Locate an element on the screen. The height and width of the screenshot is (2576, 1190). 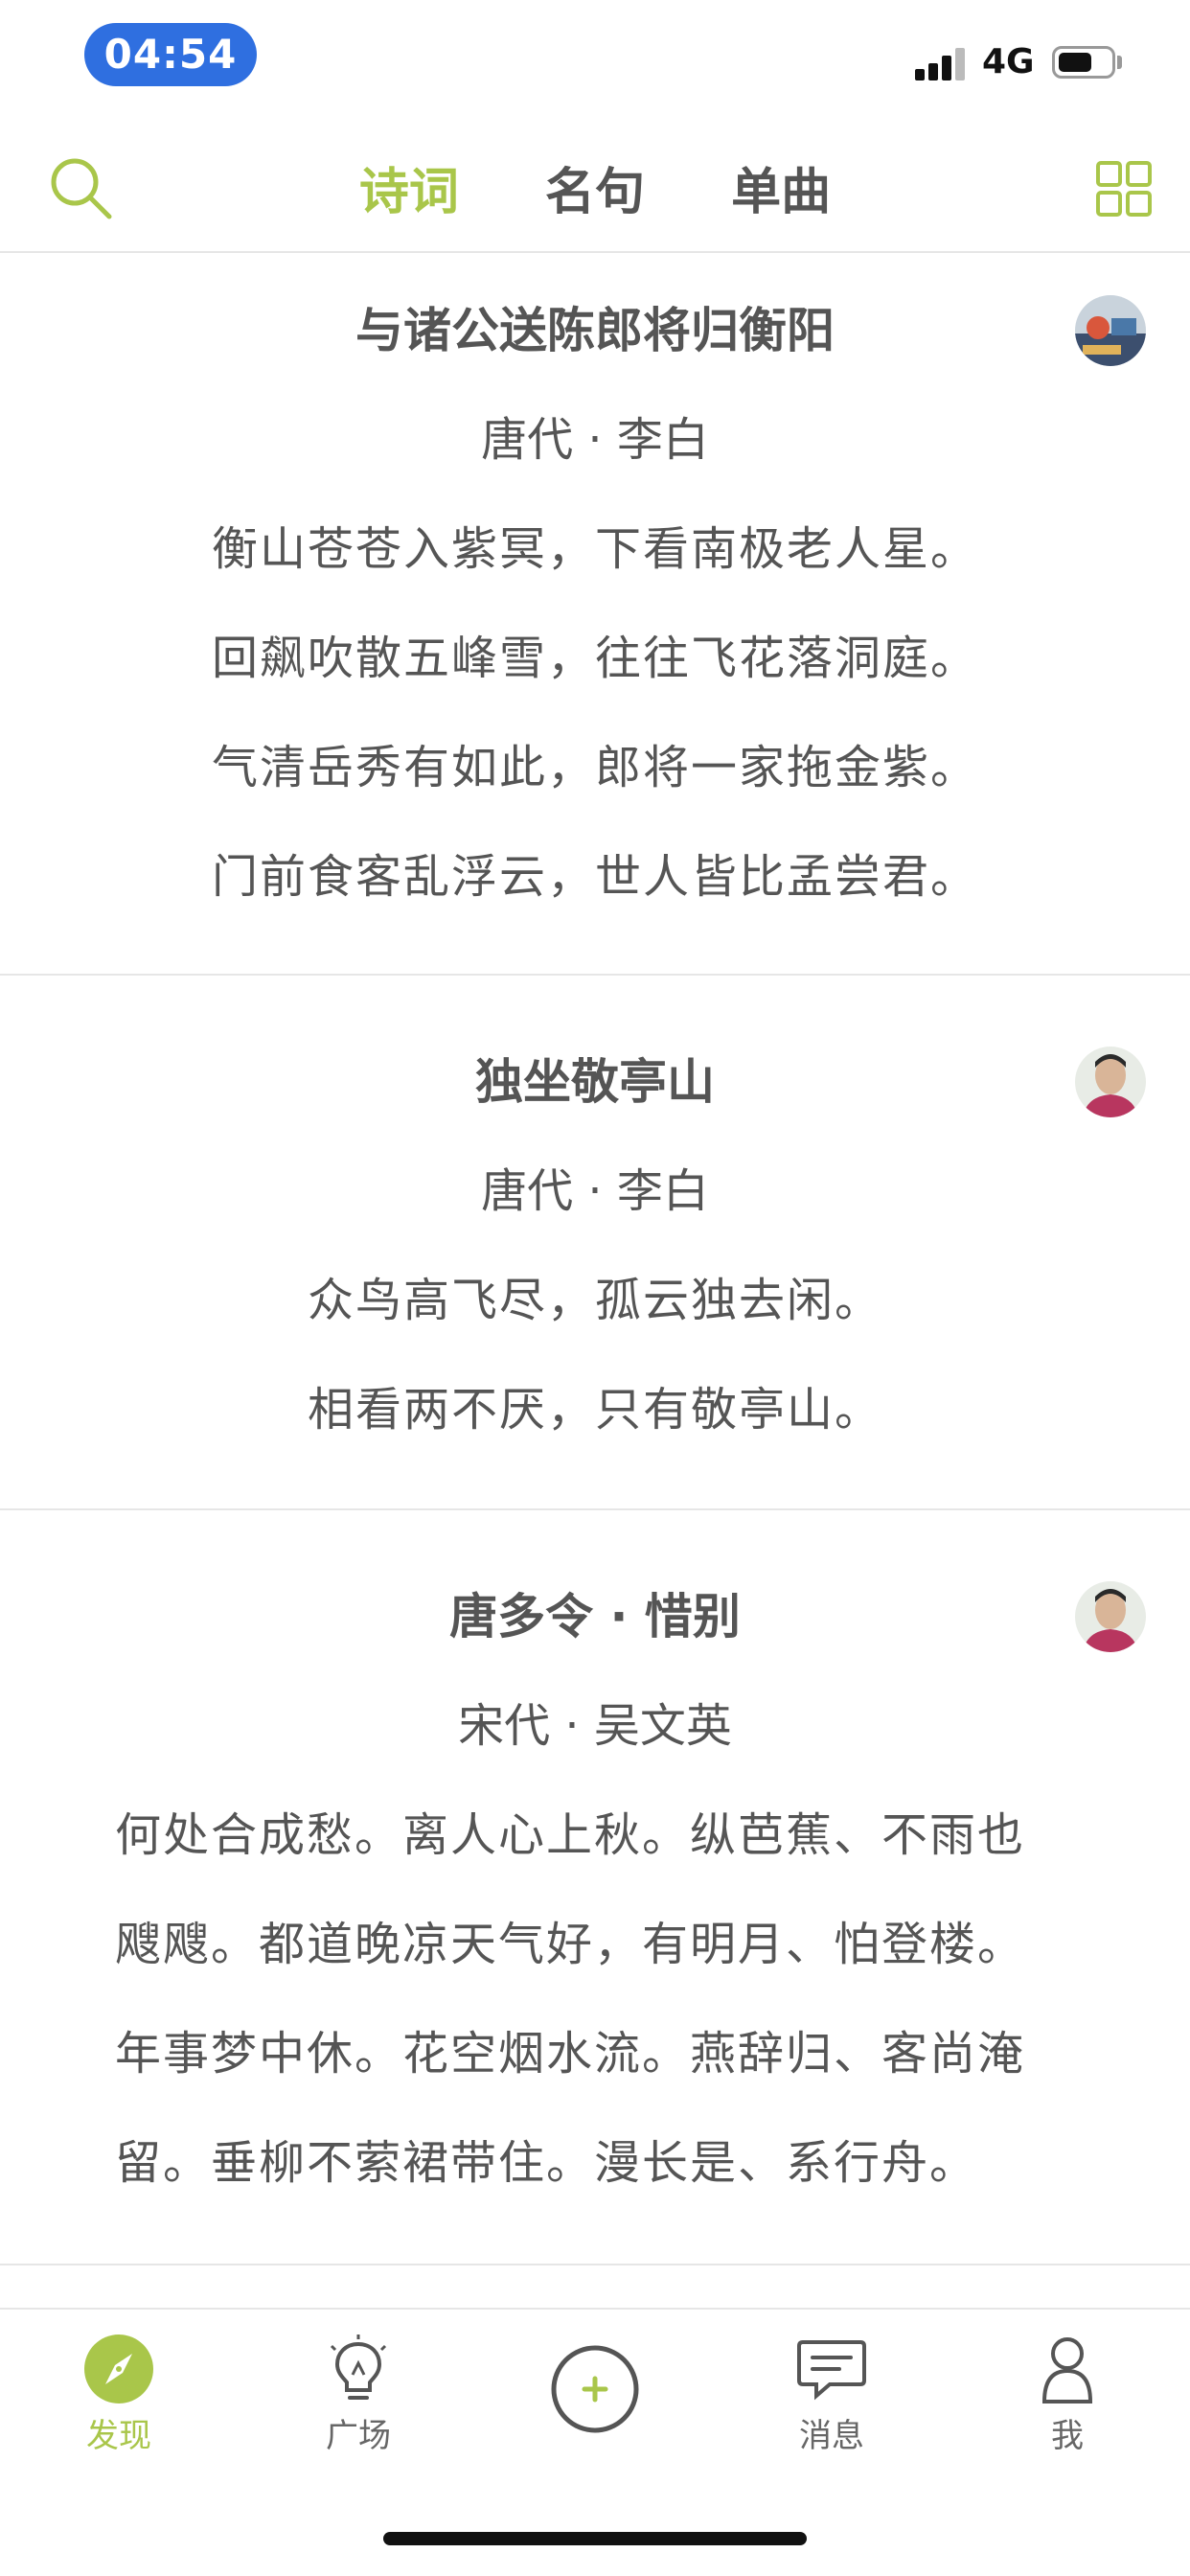
poem-line: 飕飕。都道晚凉天气好，有明月、怕登楼。 is located at coordinates (571, 1944).